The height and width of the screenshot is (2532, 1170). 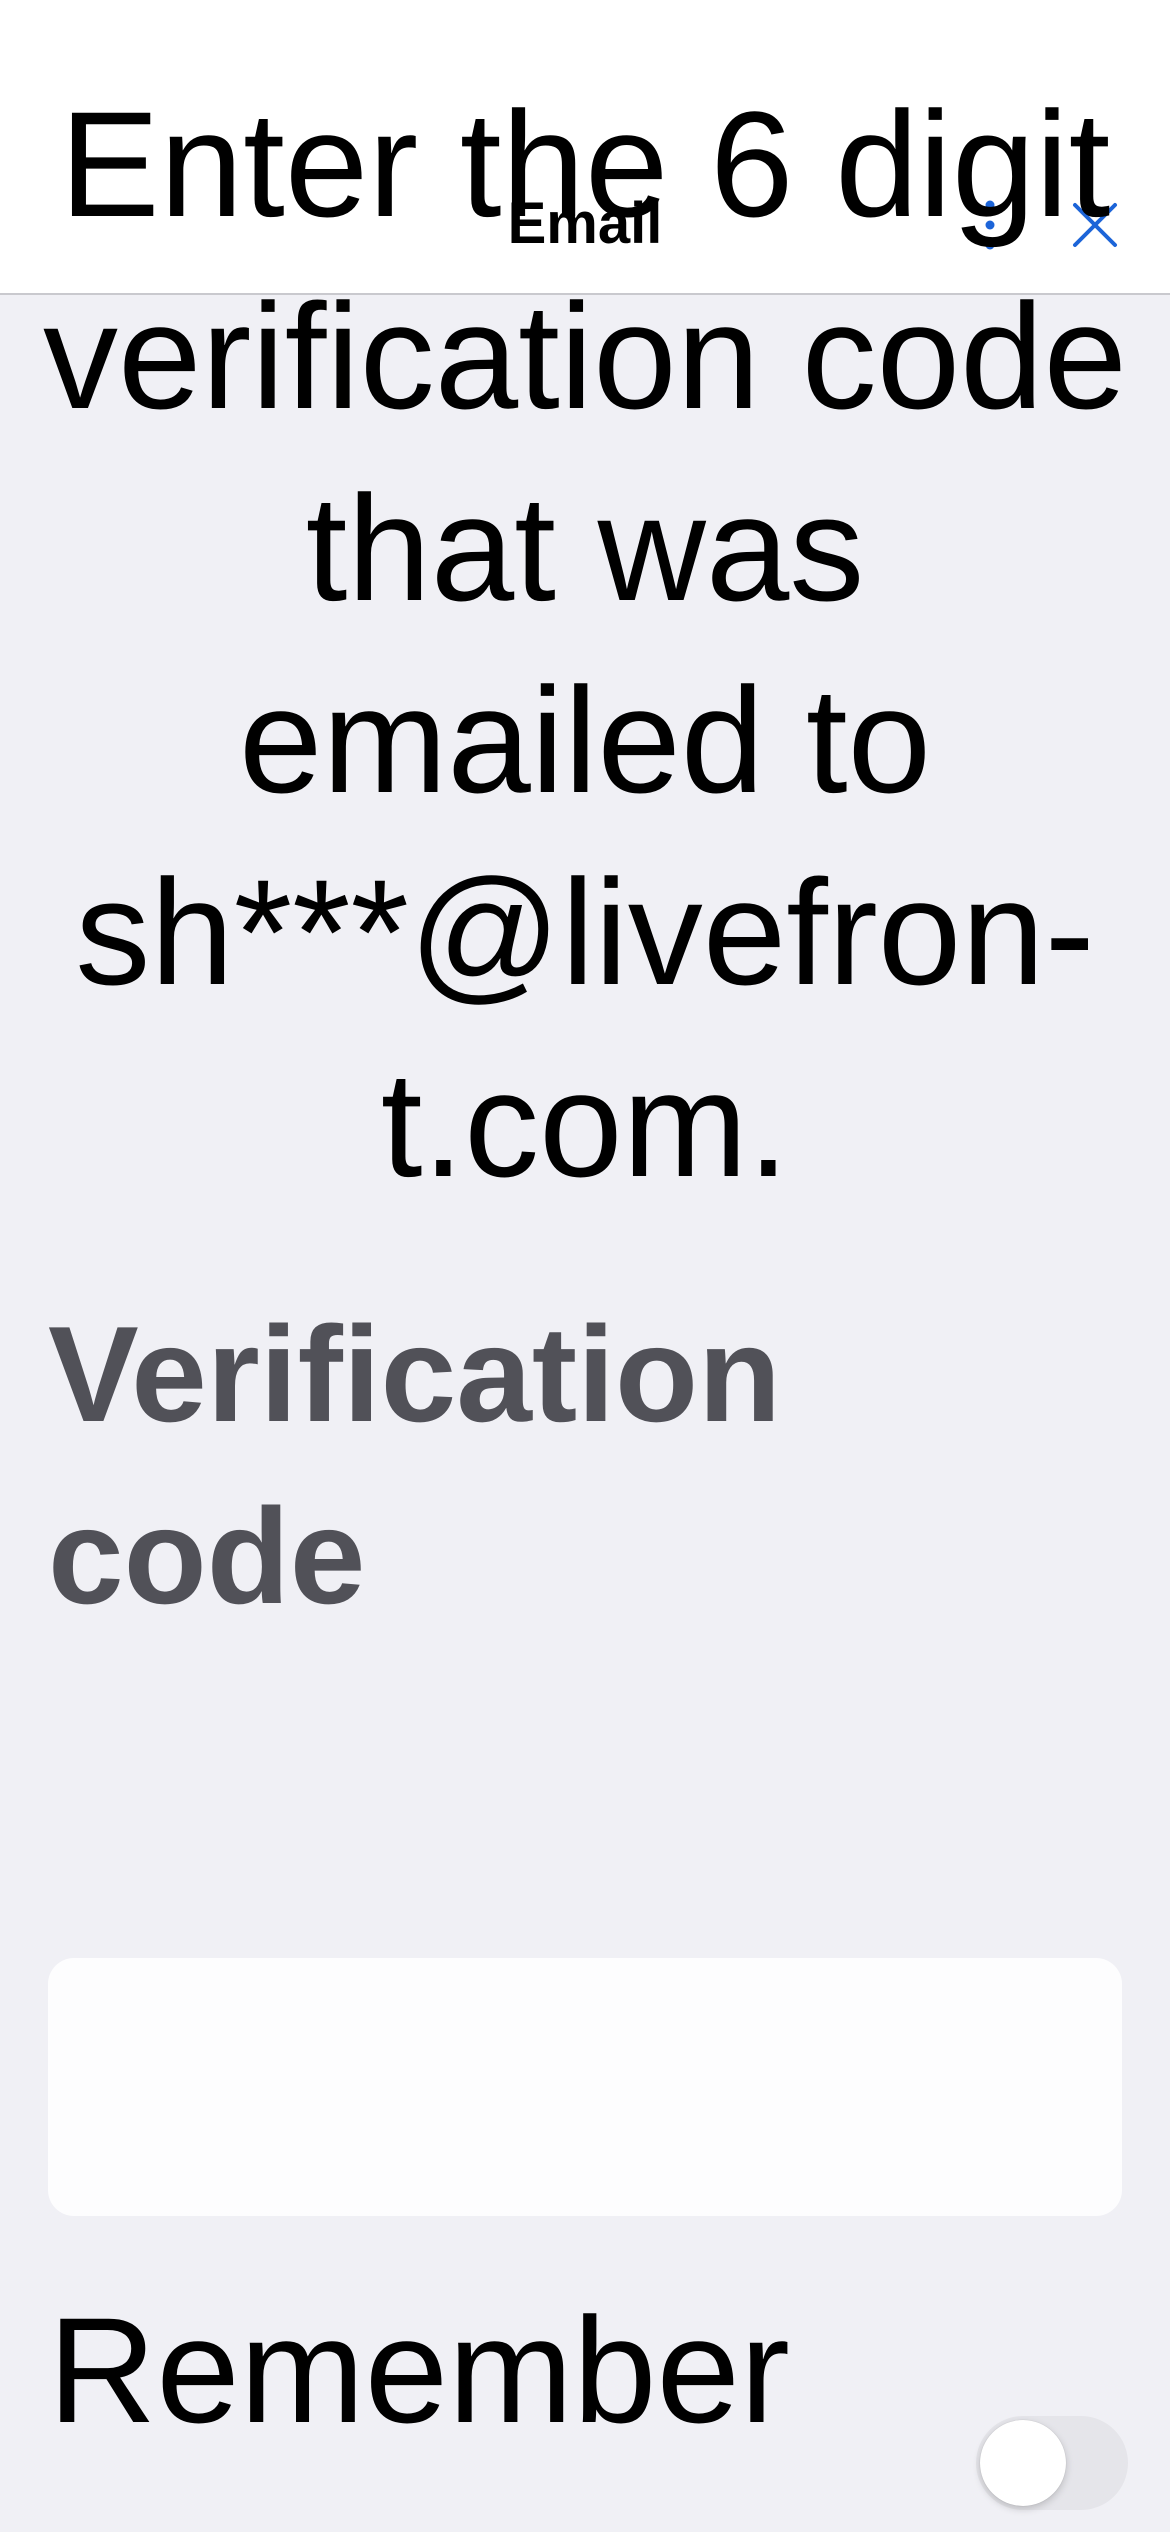 I want to click on toggle-knob, so click(x=1023, y=2463).